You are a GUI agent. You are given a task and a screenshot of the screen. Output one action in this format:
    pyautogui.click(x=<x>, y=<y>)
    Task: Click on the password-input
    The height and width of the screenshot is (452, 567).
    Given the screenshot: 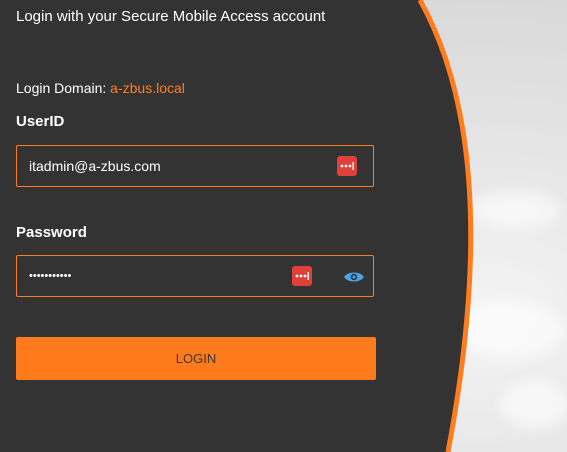 What is the action you would take?
    pyautogui.click(x=179, y=276)
    